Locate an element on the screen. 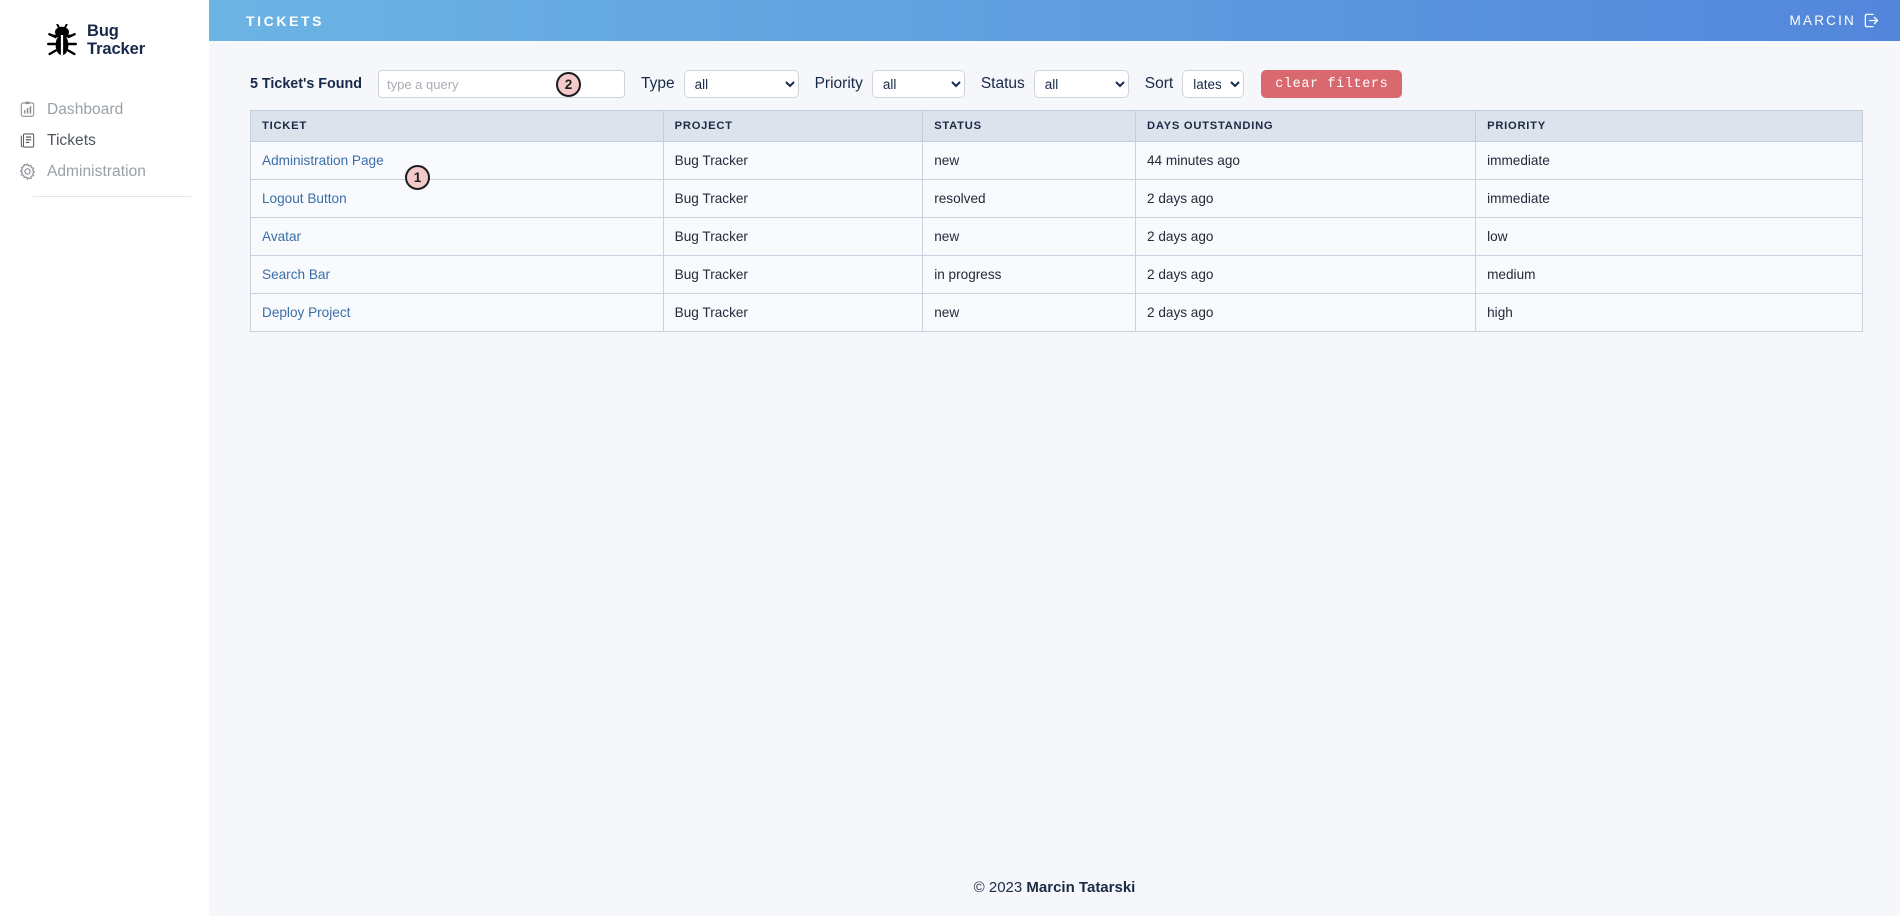  column-header-ticket: TICKET is located at coordinates (457, 126).